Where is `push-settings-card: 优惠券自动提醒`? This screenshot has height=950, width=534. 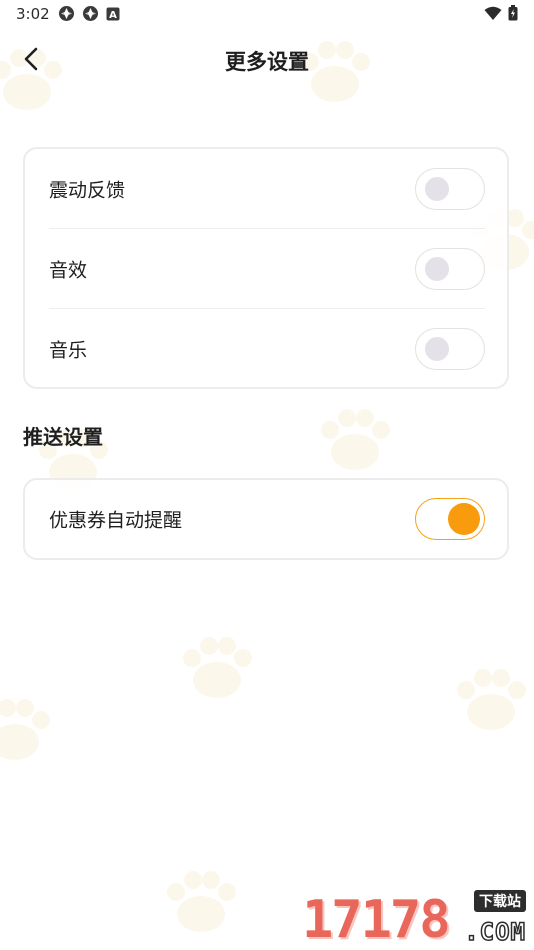 push-settings-card: 优惠券自动提醒 is located at coordinates (266, 519).